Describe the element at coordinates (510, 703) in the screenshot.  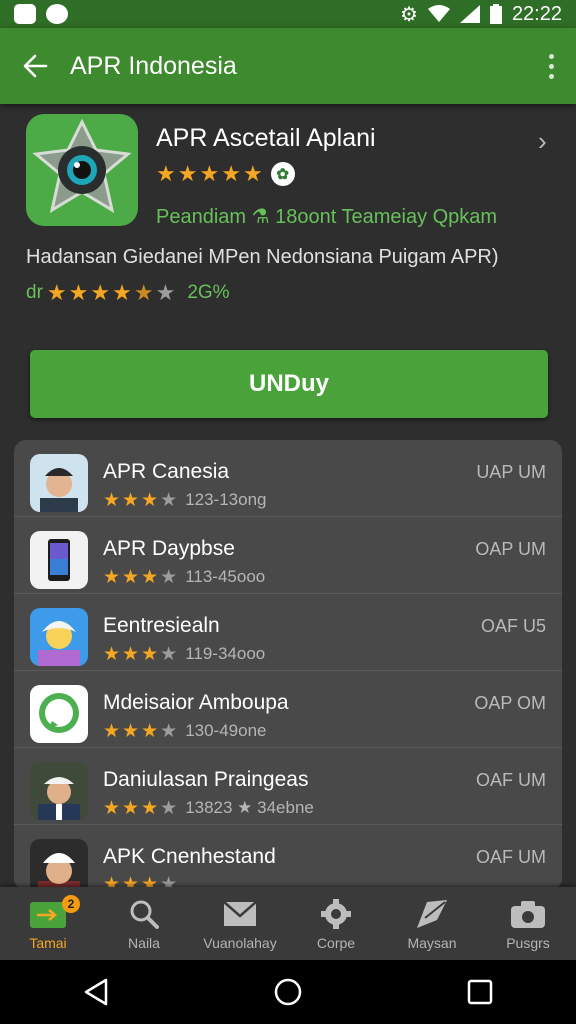
I see `list-item-status: OAP OM` at that location.